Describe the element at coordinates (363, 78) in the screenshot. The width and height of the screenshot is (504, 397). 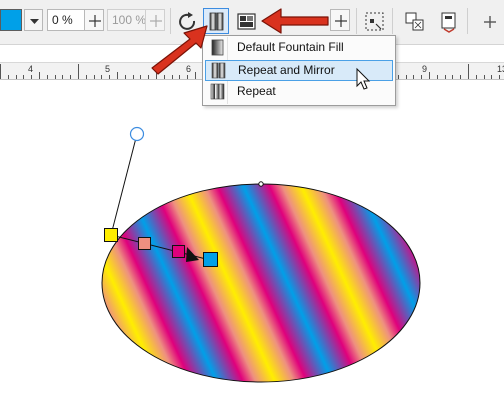
I see `mouse-cursor-icon` at that location.